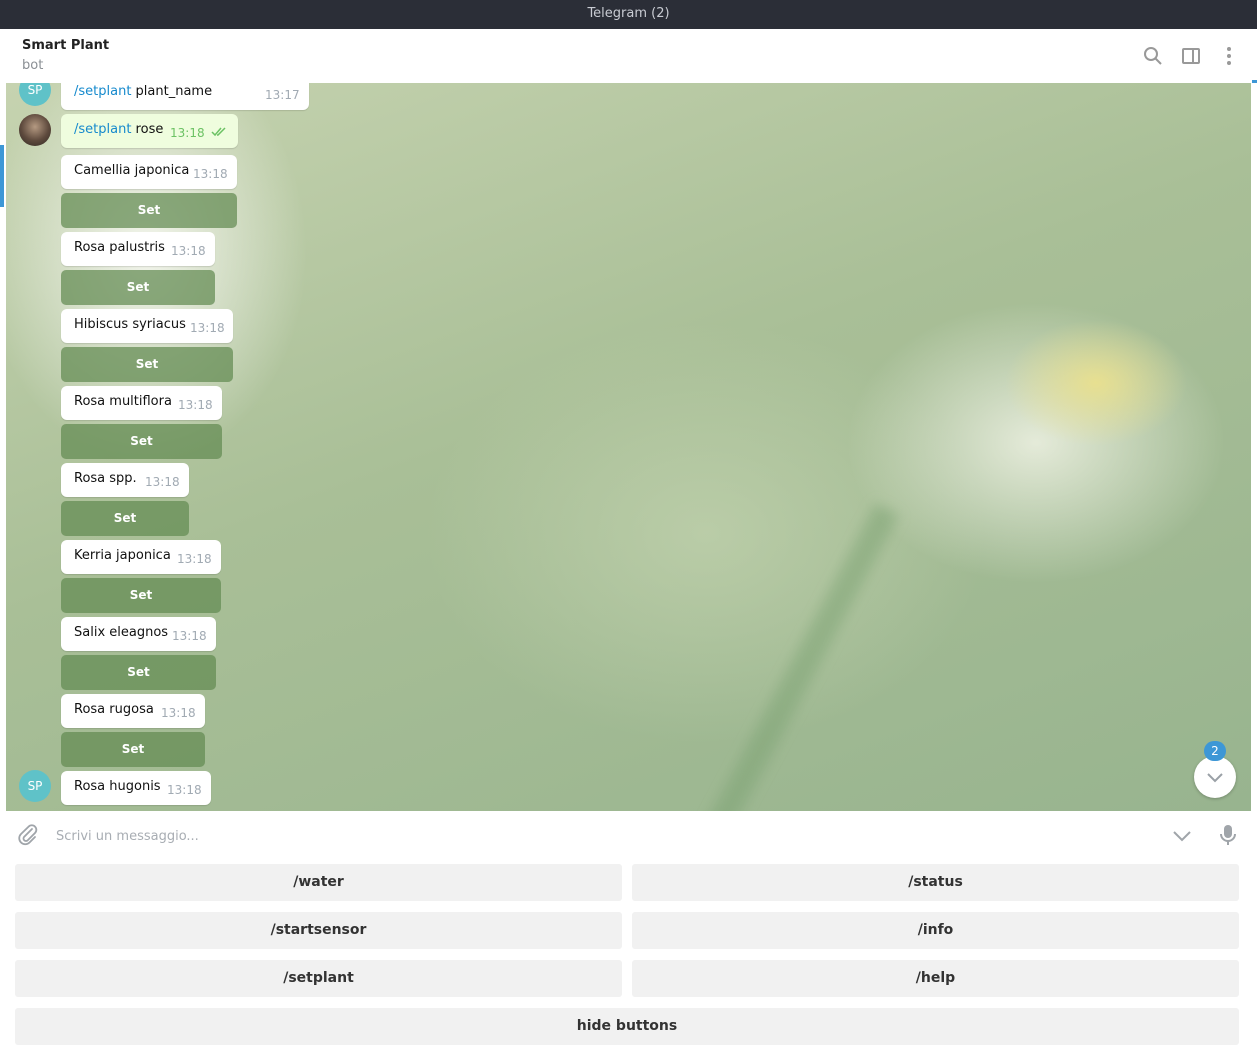 This screenshot has width=1257, height=1051. Describe the element at coordinates (1153, 56) in the screenshot. I see `search-icon` at that location.